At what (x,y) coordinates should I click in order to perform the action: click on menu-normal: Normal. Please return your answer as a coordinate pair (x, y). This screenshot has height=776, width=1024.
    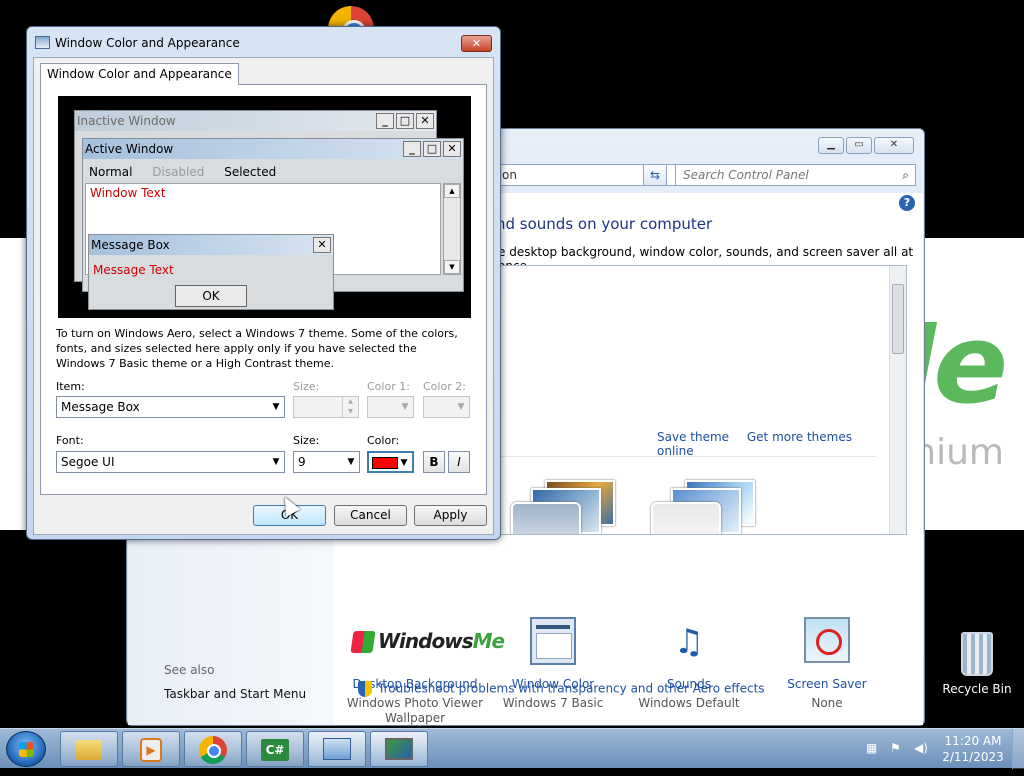
    Looking at the image, I should click on (110, 172).